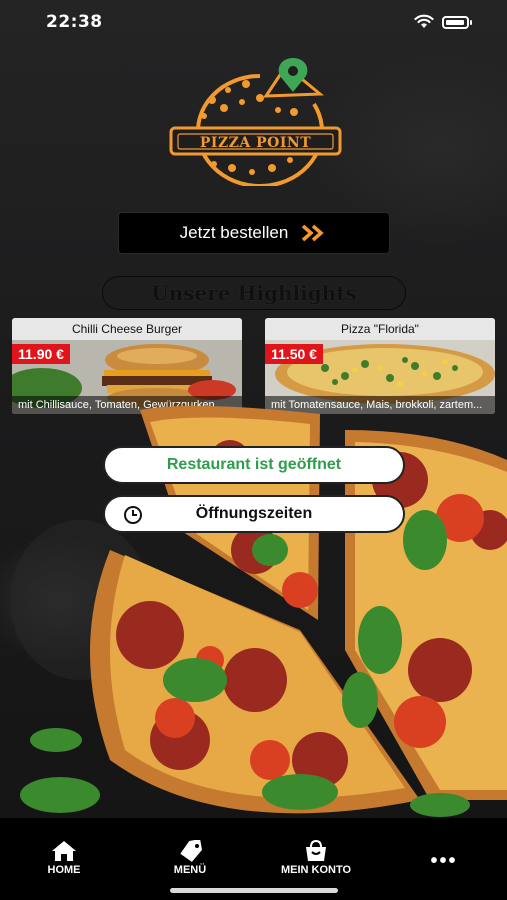 The image size is (507, 900). Describe the element at coordinates (380, 329) in the screenshot. I see `highlight-card-title: Pizza "Florida"` at that location.